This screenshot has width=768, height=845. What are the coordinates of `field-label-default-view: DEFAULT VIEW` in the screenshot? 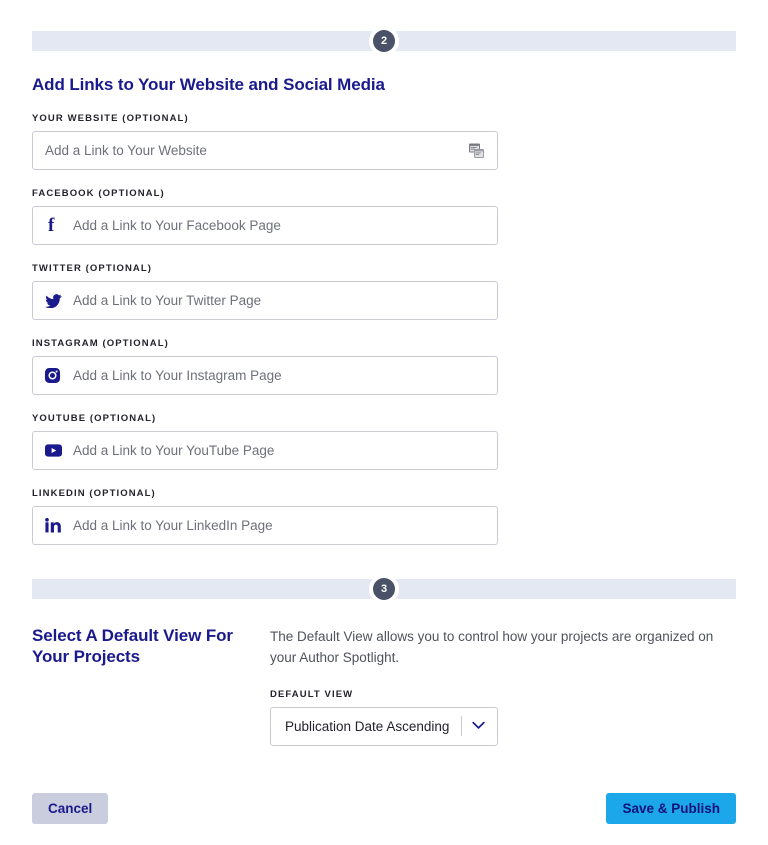 It's located at (312, 694).